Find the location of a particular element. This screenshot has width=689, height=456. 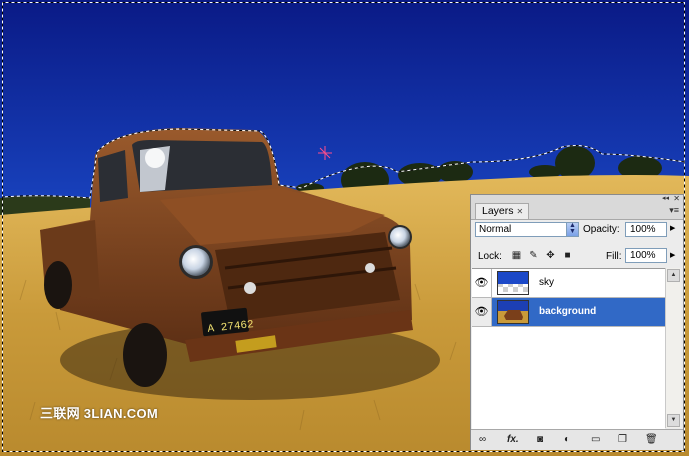

layers-list: 👁 sky 👁 background is located at coordinates (568, 348).